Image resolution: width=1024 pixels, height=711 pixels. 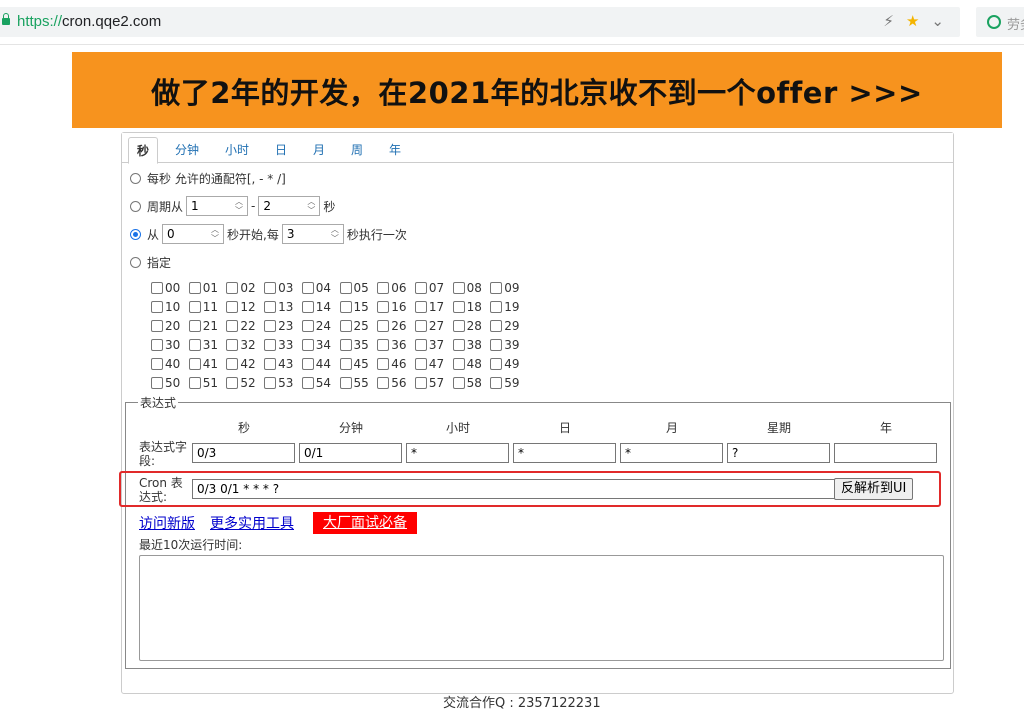 I want to click on second-checkbox-53: 53, so click(x=278, y=383).